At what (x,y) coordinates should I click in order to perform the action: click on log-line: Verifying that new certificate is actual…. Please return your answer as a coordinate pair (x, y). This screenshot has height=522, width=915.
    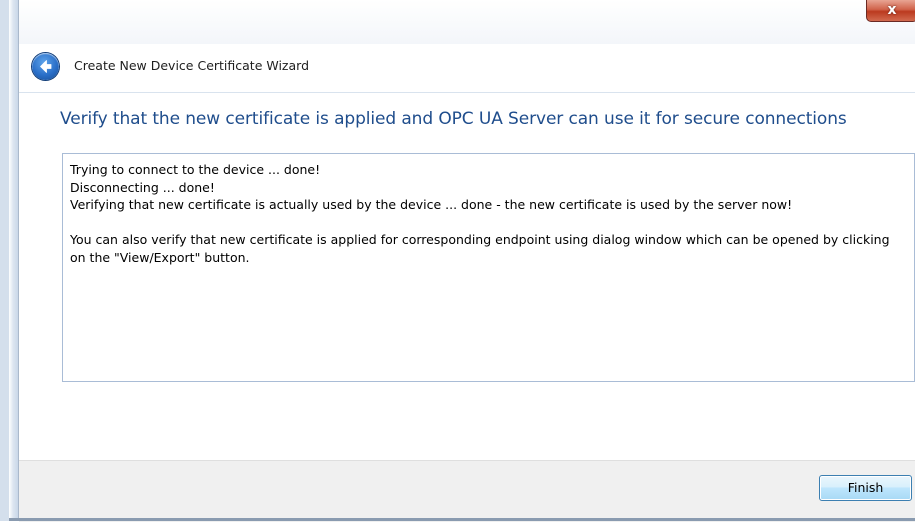
    Looking at the image, I should click on (431, 204).